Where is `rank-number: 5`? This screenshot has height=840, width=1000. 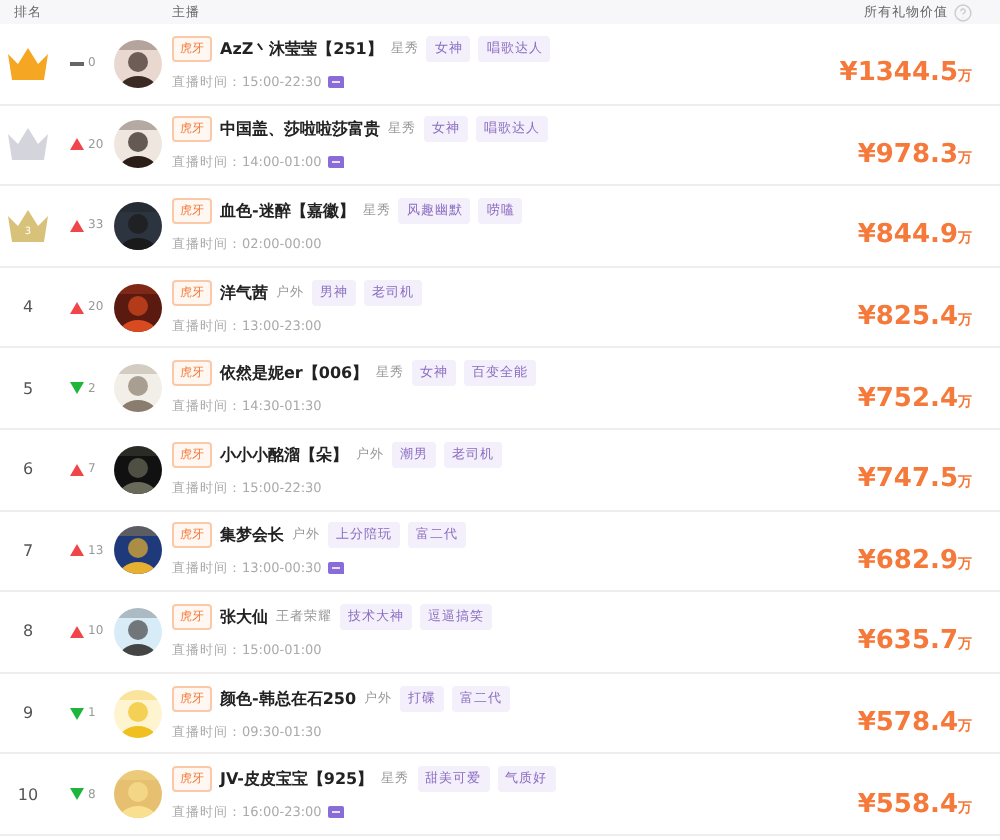 rank-number: 5 is located at coordinates (28, 388).